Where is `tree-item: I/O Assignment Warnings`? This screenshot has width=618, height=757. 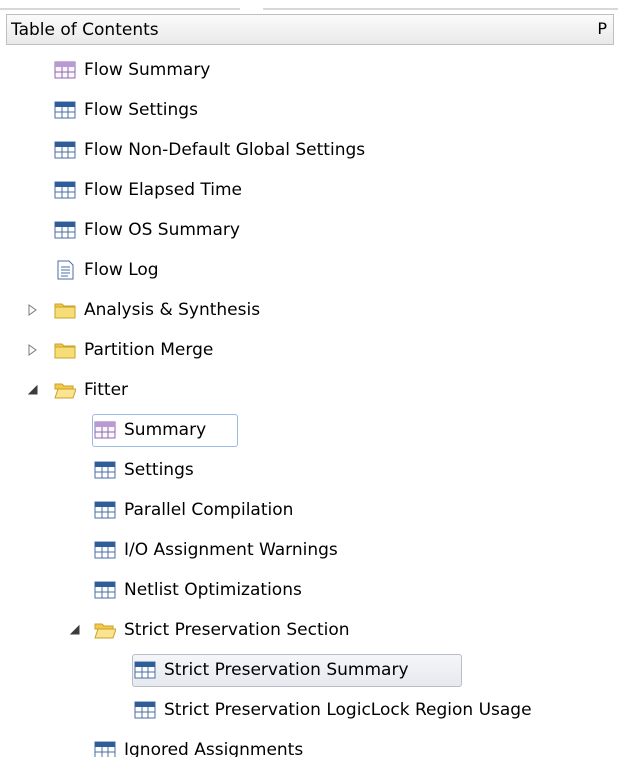
tree-item: I/O Assignment Warnings is located at coordinates (216, 550).